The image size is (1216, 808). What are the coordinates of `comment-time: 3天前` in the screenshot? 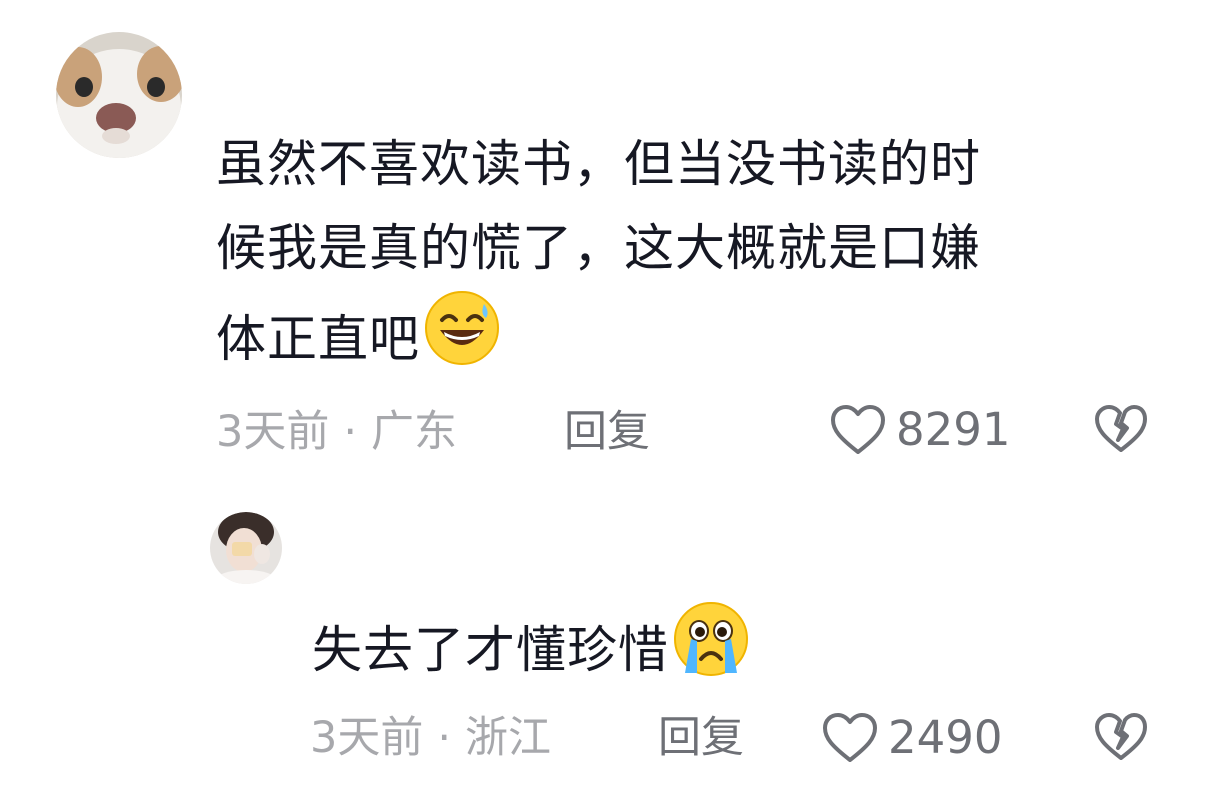 It's located at (273, 432).